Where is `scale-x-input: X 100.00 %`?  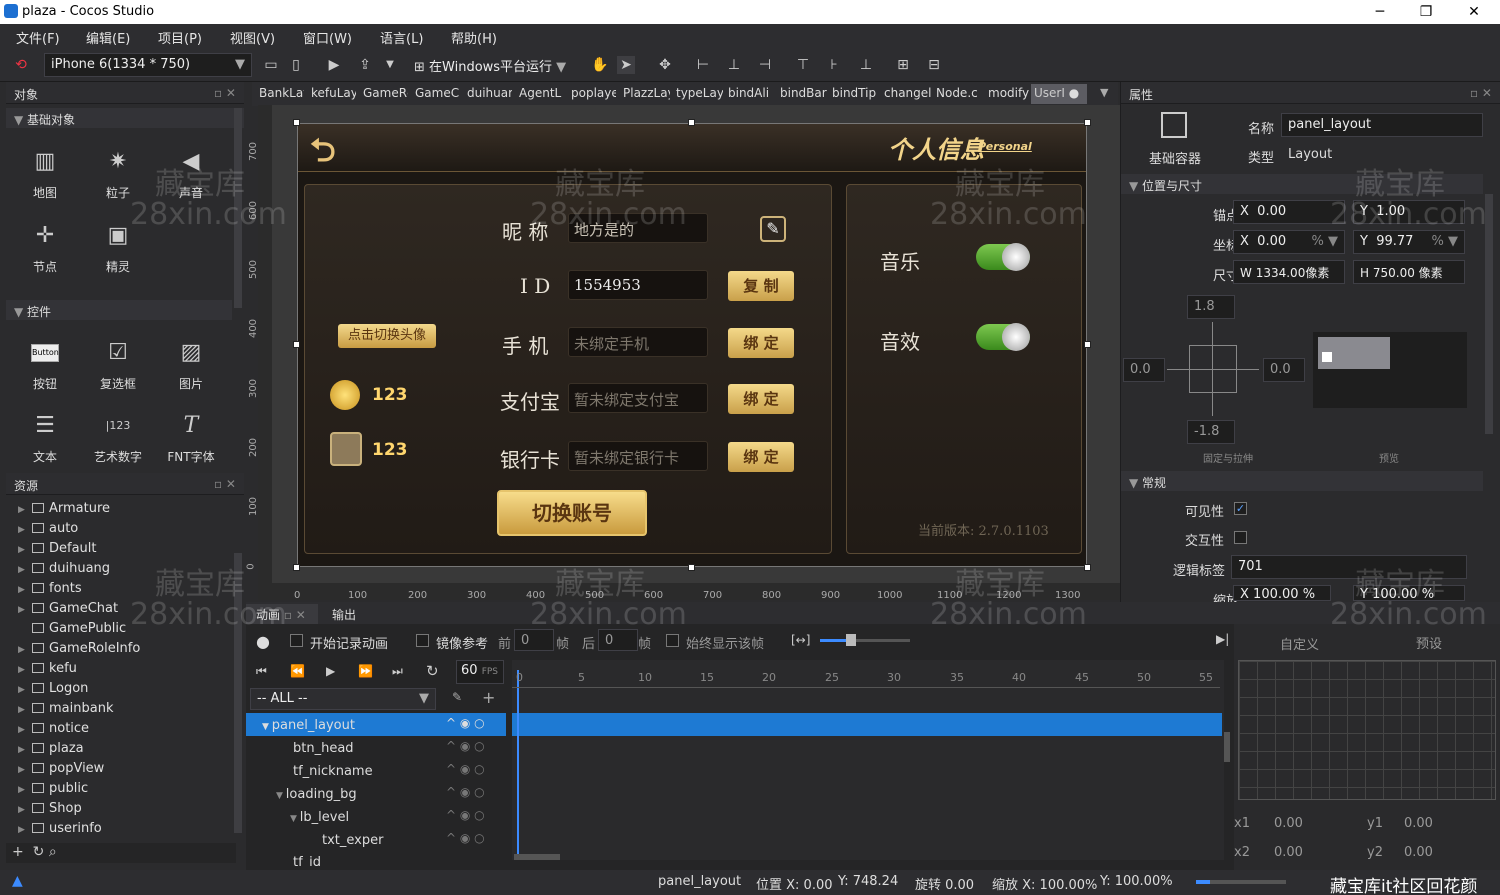
scale-x-input: X 100.00 % is located at coordinates (1282, 593).